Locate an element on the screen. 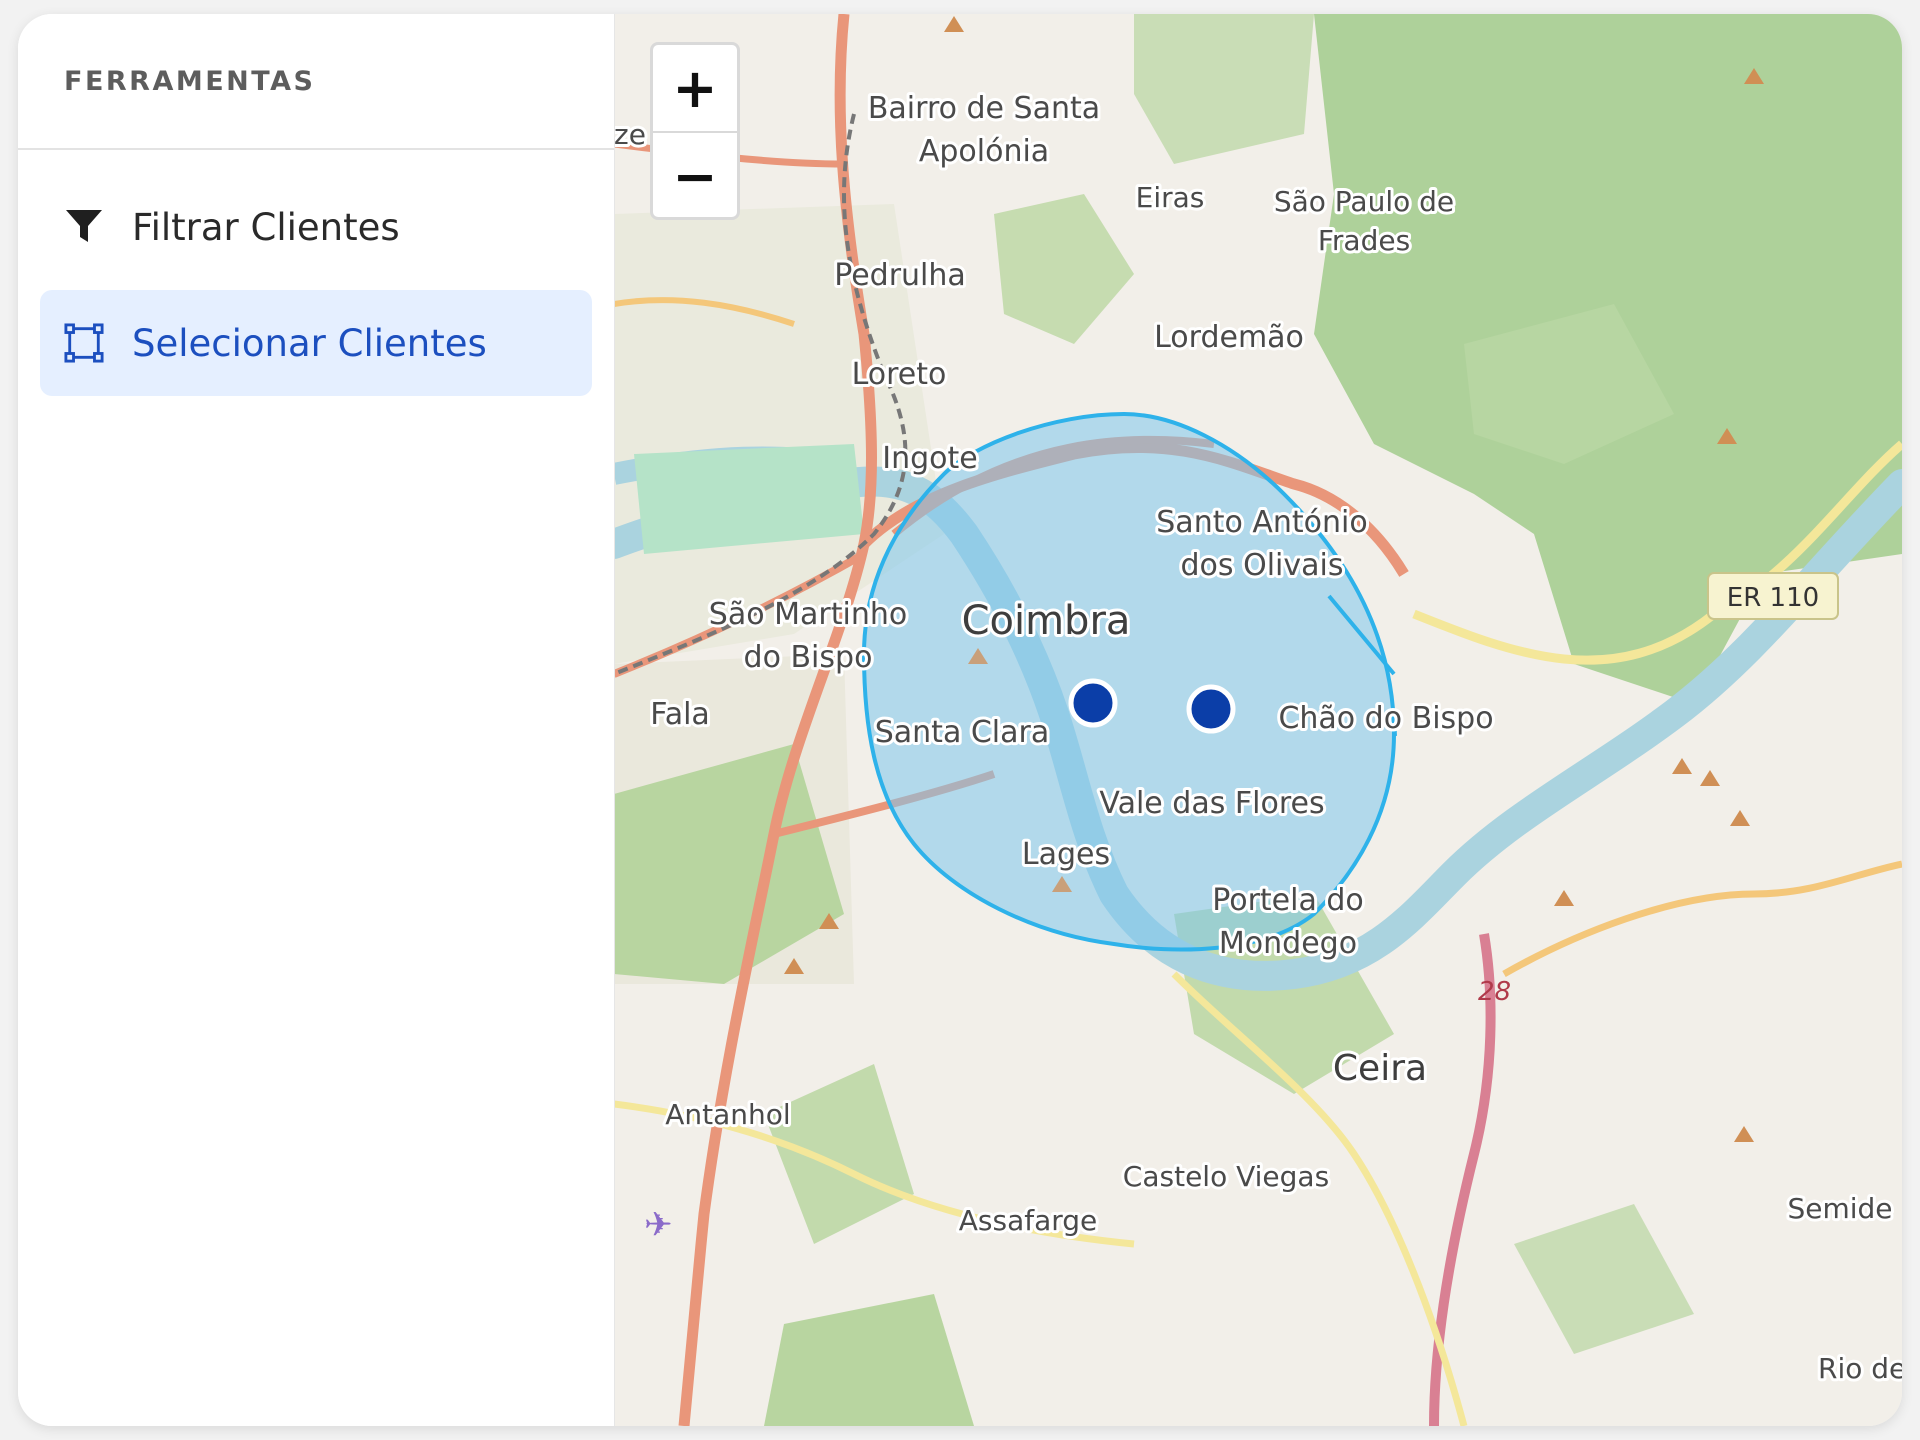 This screenshot has width=1920, height=1440. place-label: Portela do is located at coordinates (1288, 900).